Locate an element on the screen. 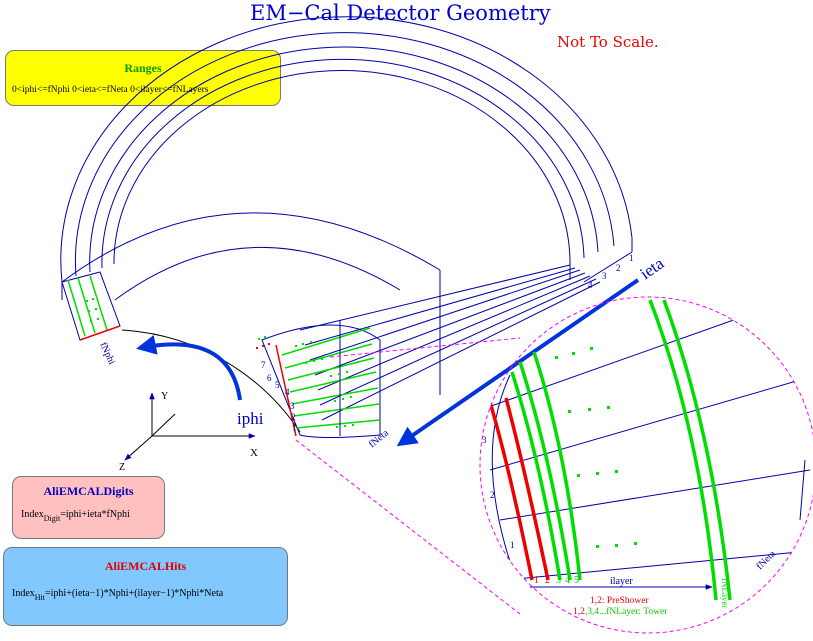 Image resolution: width=813 pixels, height=641 pixels. eta-number: 4 is located at coordinates (590, 285).